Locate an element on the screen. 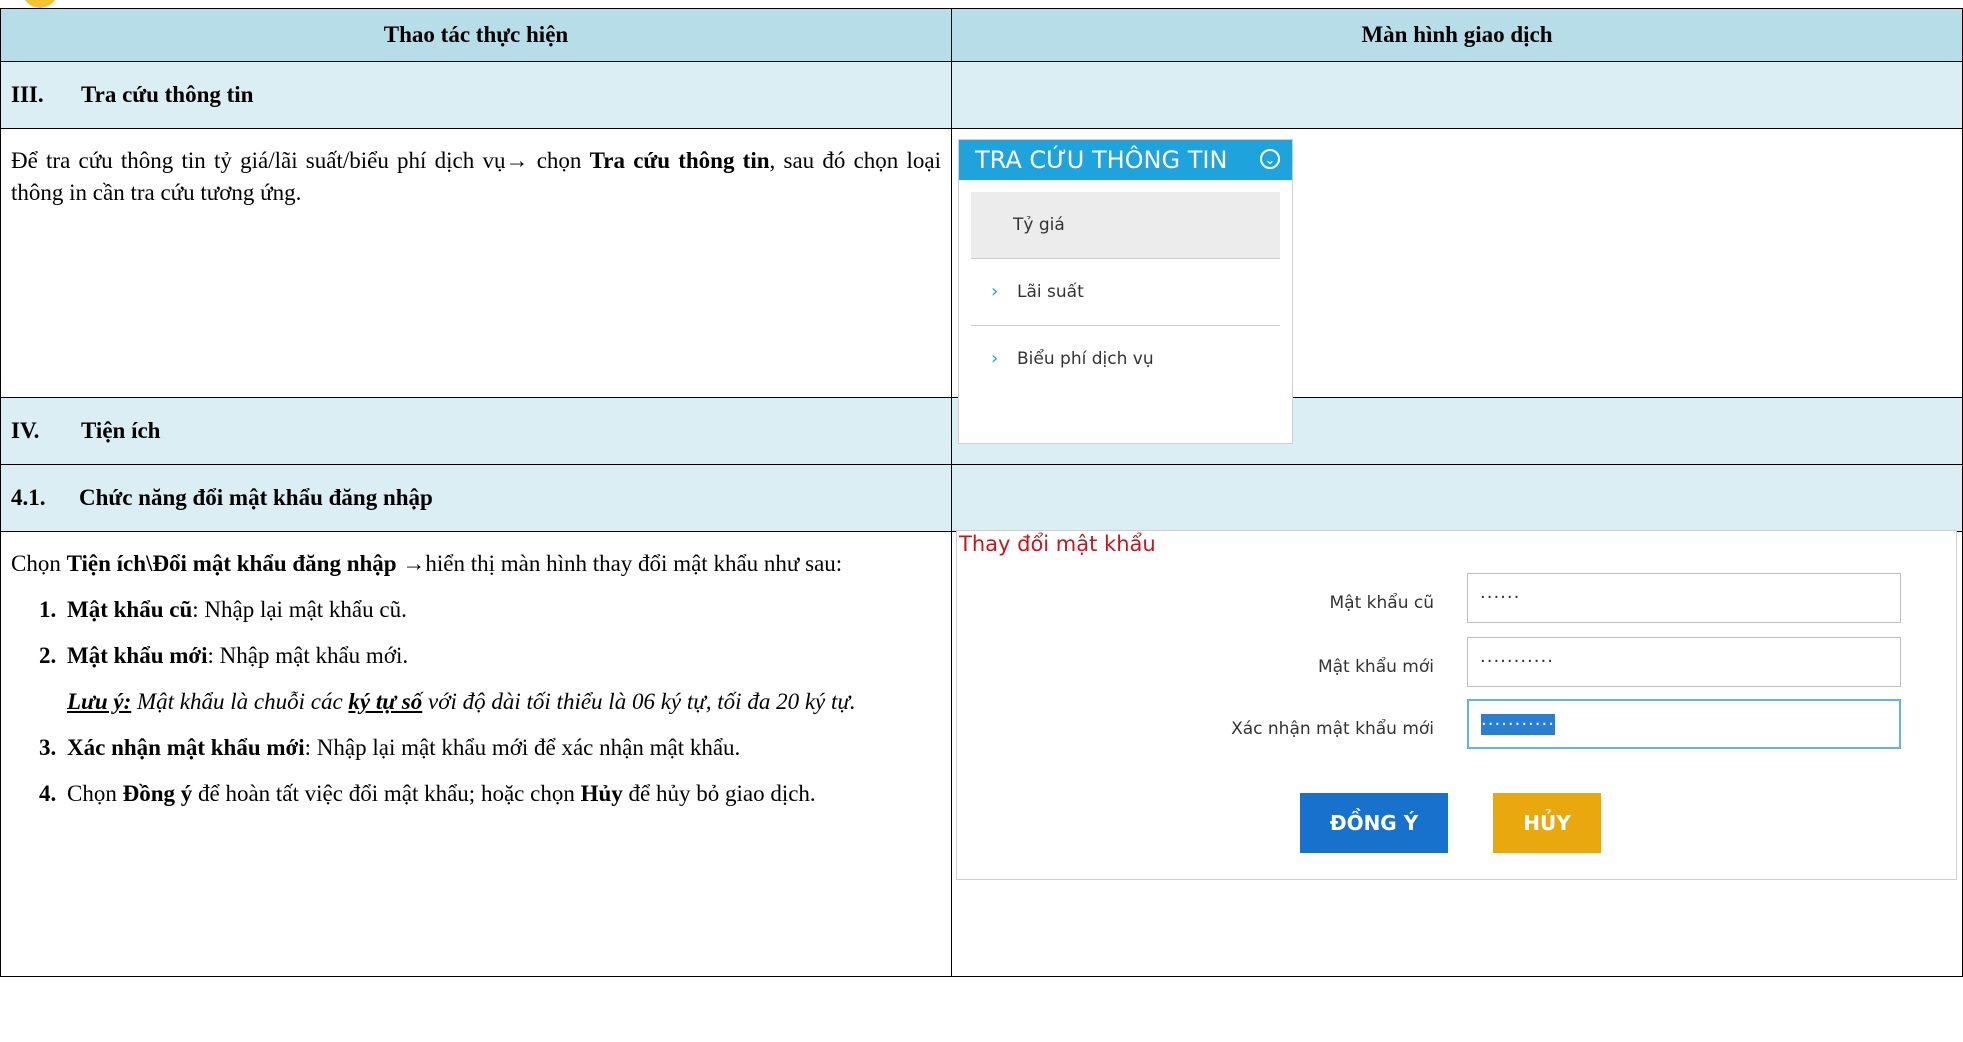 Image resolution: width=1963 pixels, height=1042 pixels. ok-button: ĐỒNG Ý is located at coordinates (1374, 823).